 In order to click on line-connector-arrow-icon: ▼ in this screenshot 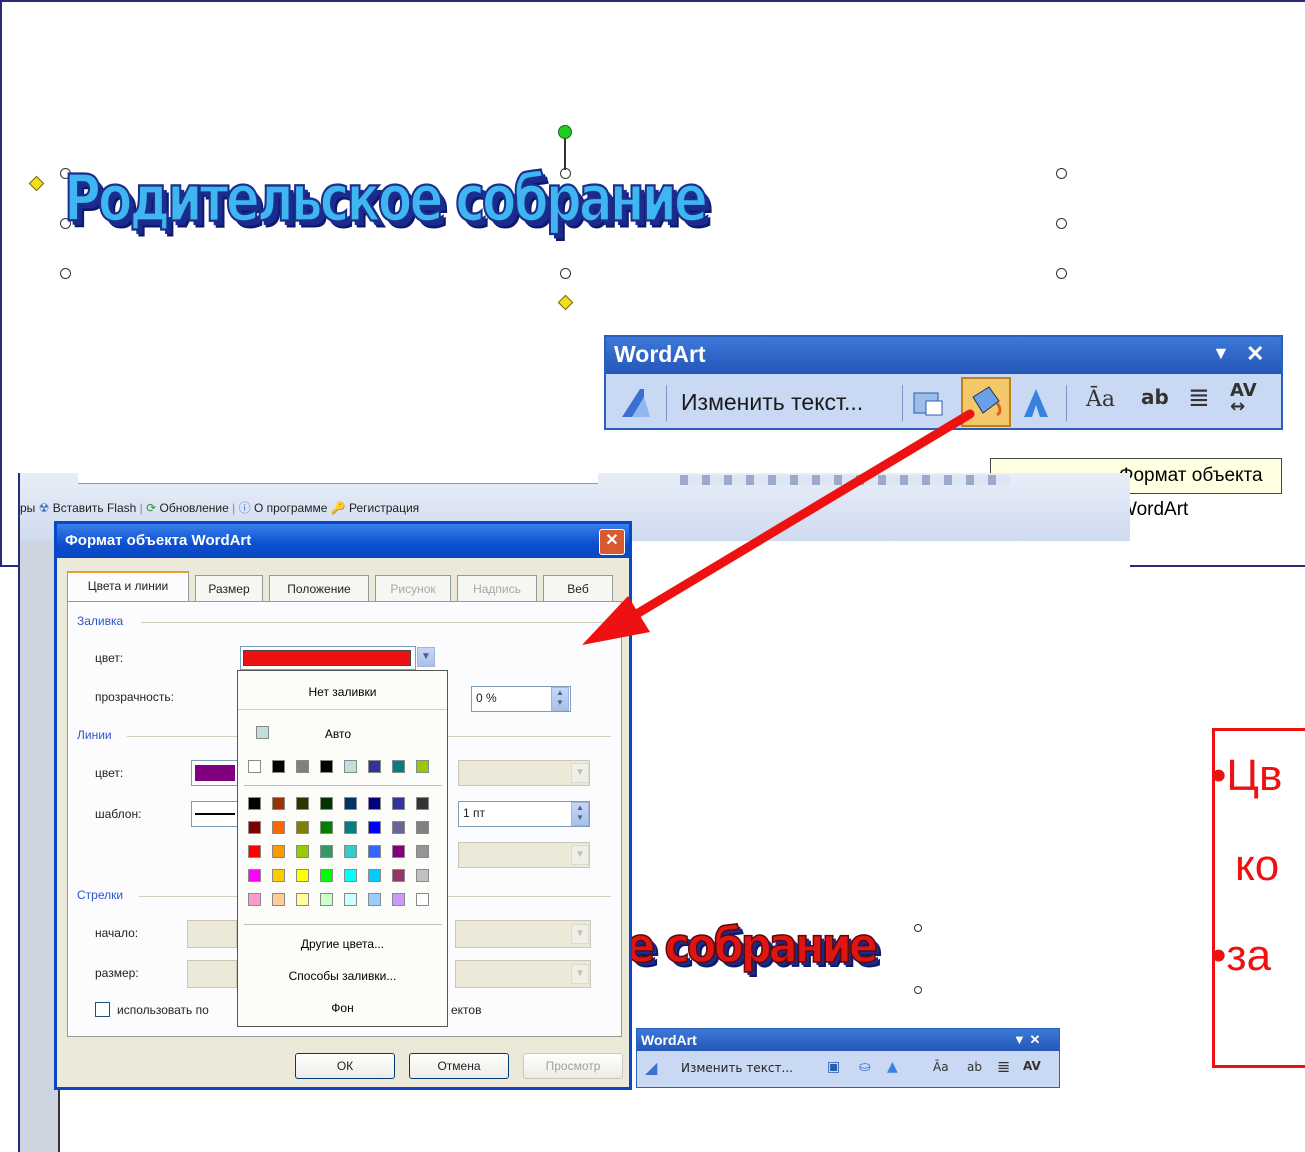, I will do `click(580, 855)`.